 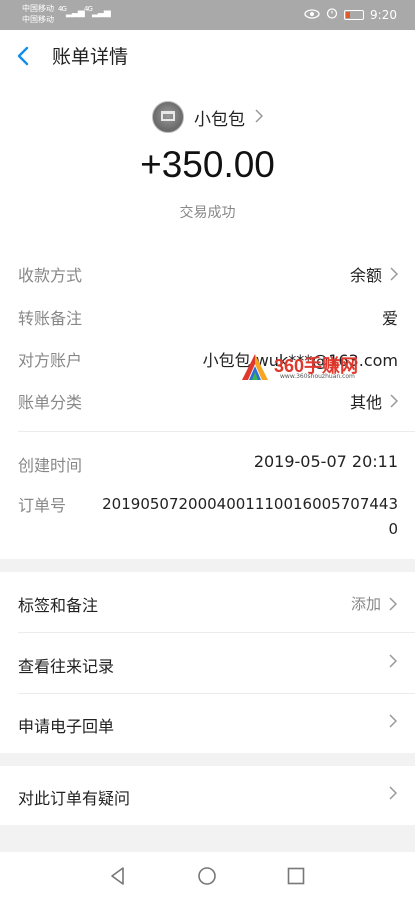 I want to click on status-right: 9:20, so click(x=350, y=14).